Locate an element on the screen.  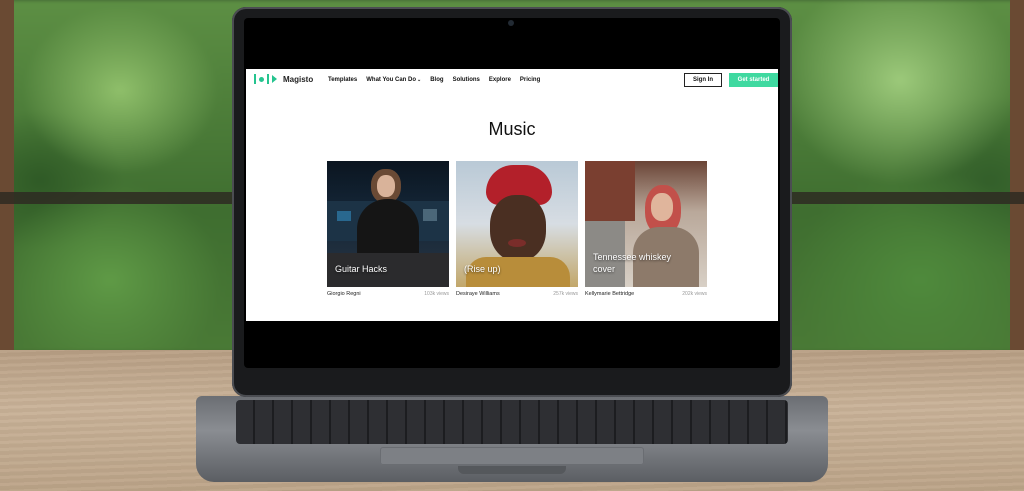
nav-blog: Blog is located at coordinates (436, 80).